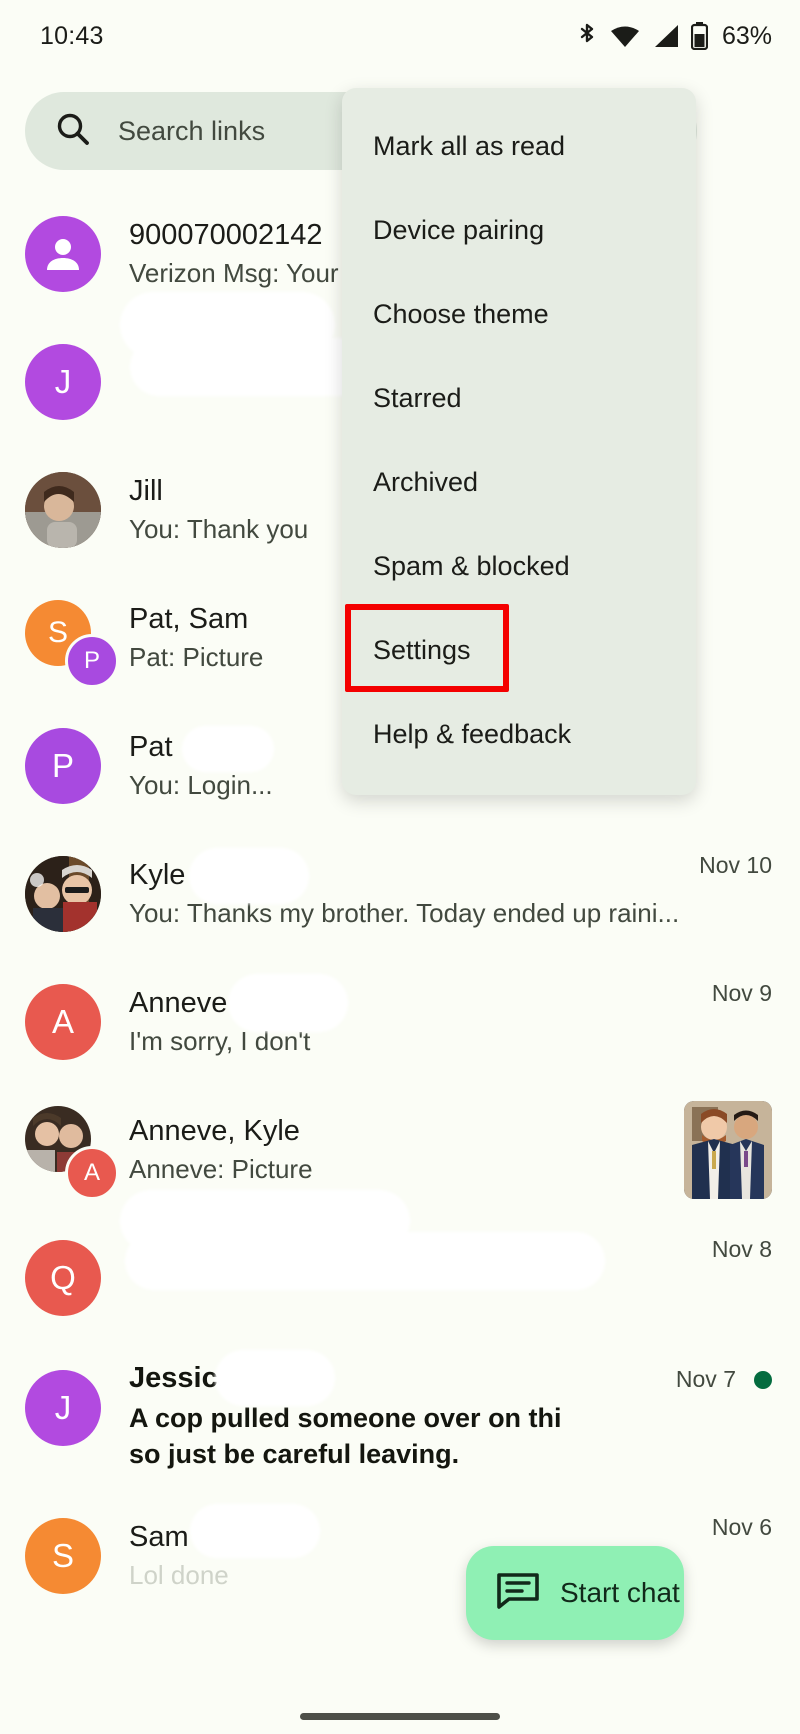  What do you see at coordinates (519, 398) in the screenshot?
I see `menu-item-starred: Starred` at bounding box center [519, 398].